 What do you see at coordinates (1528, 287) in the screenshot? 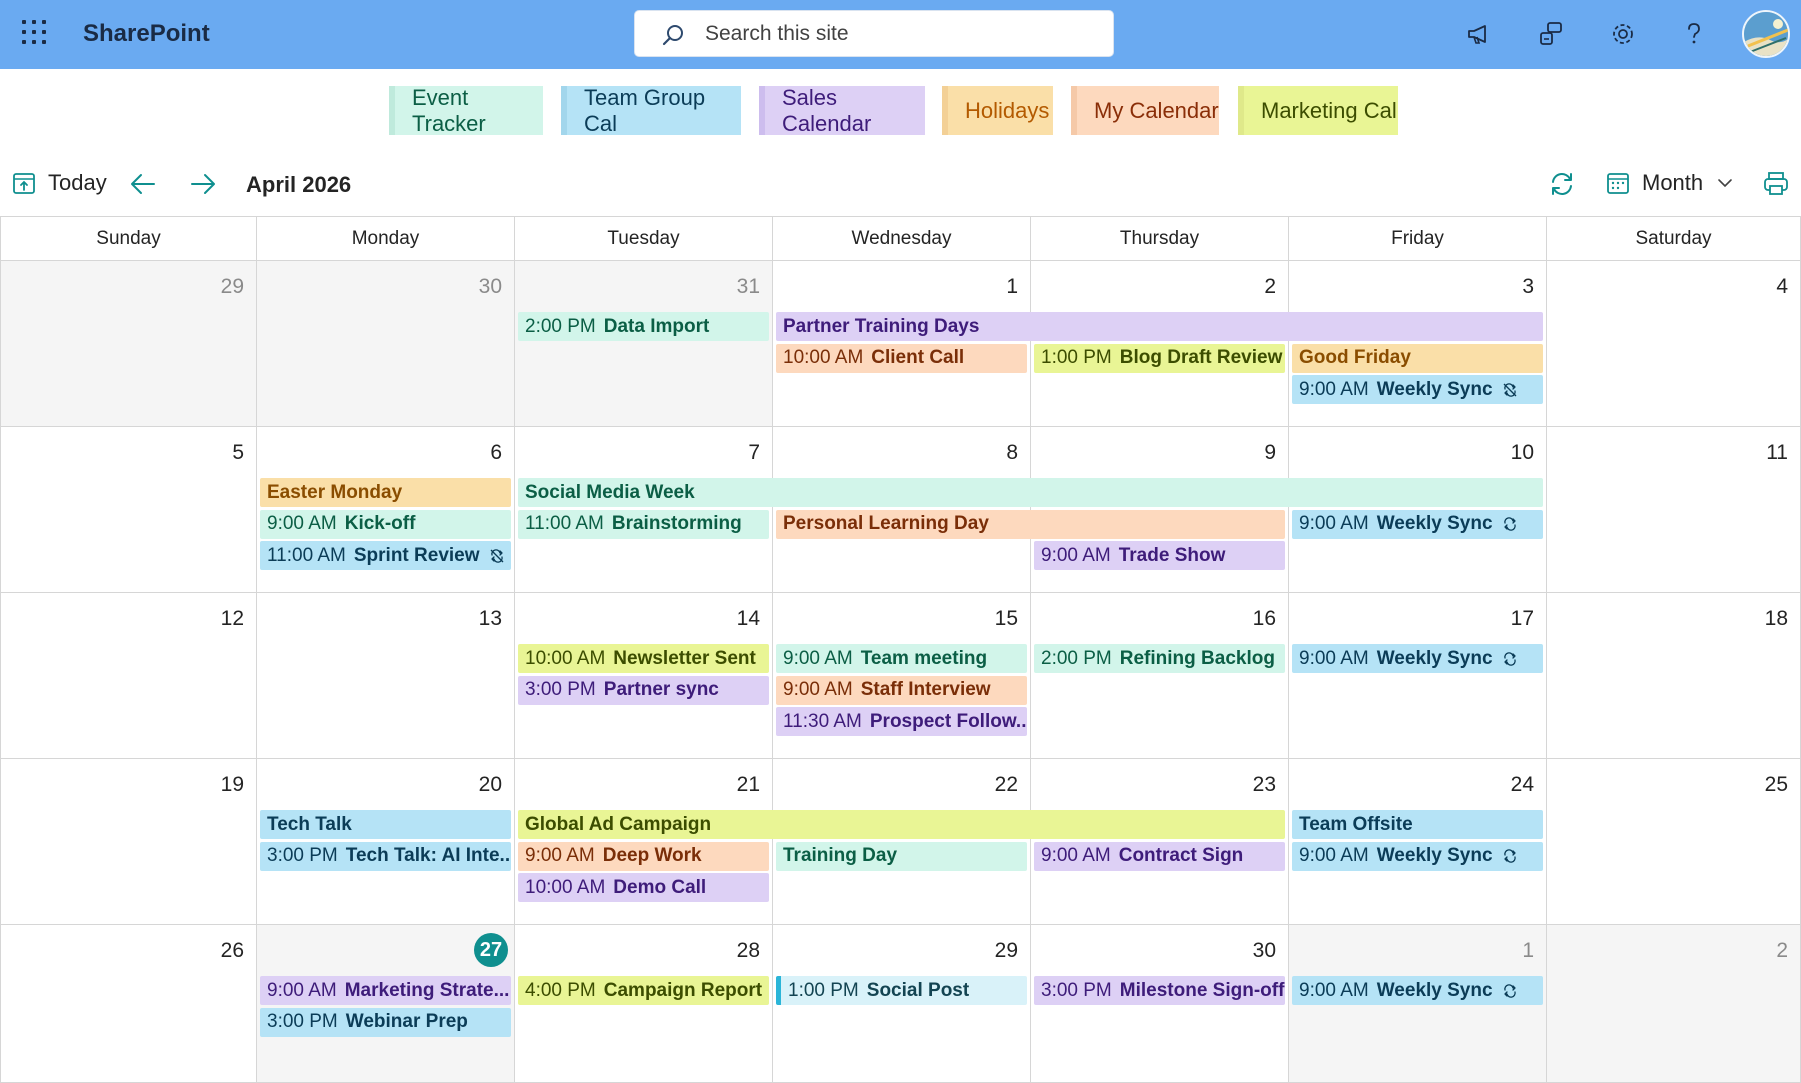
I see `day-number: 3` at bounding box center [1528, 287].